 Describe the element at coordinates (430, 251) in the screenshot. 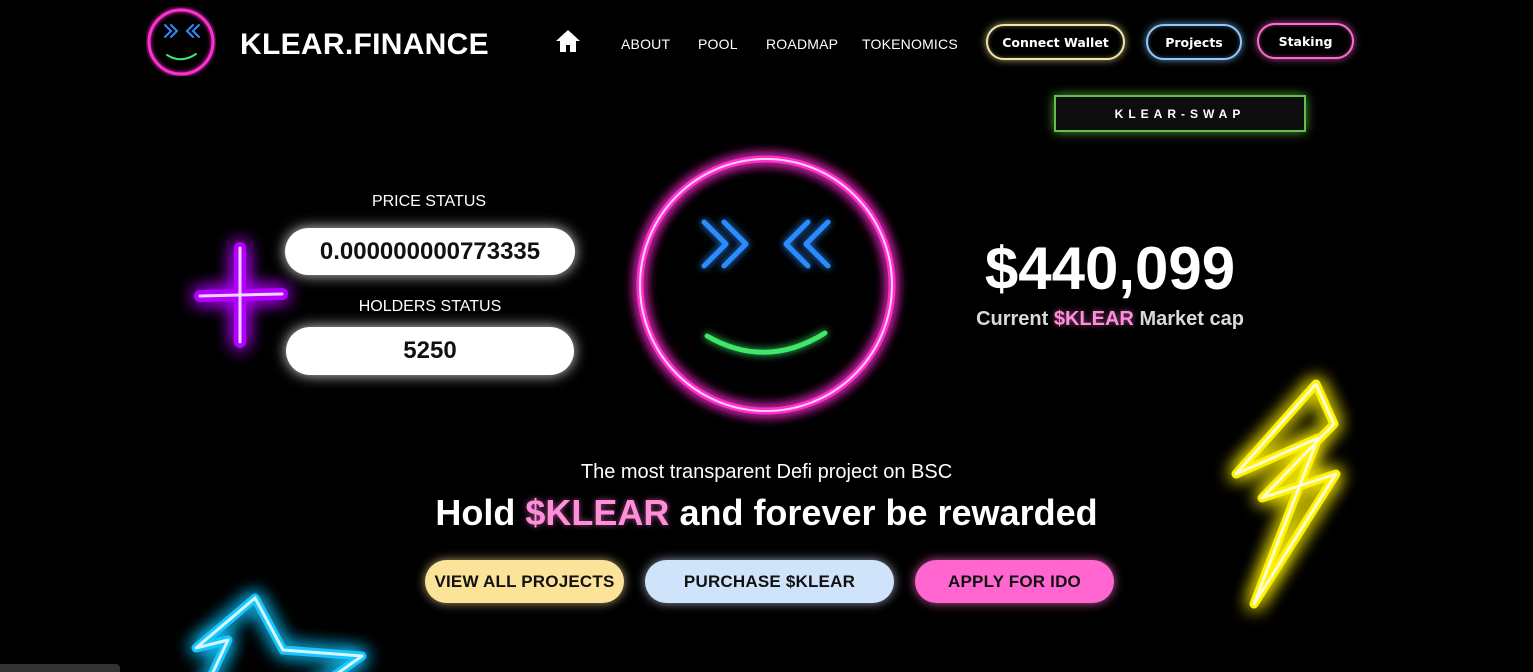

I see `price-status-value: 0.000000000773335` at that location.